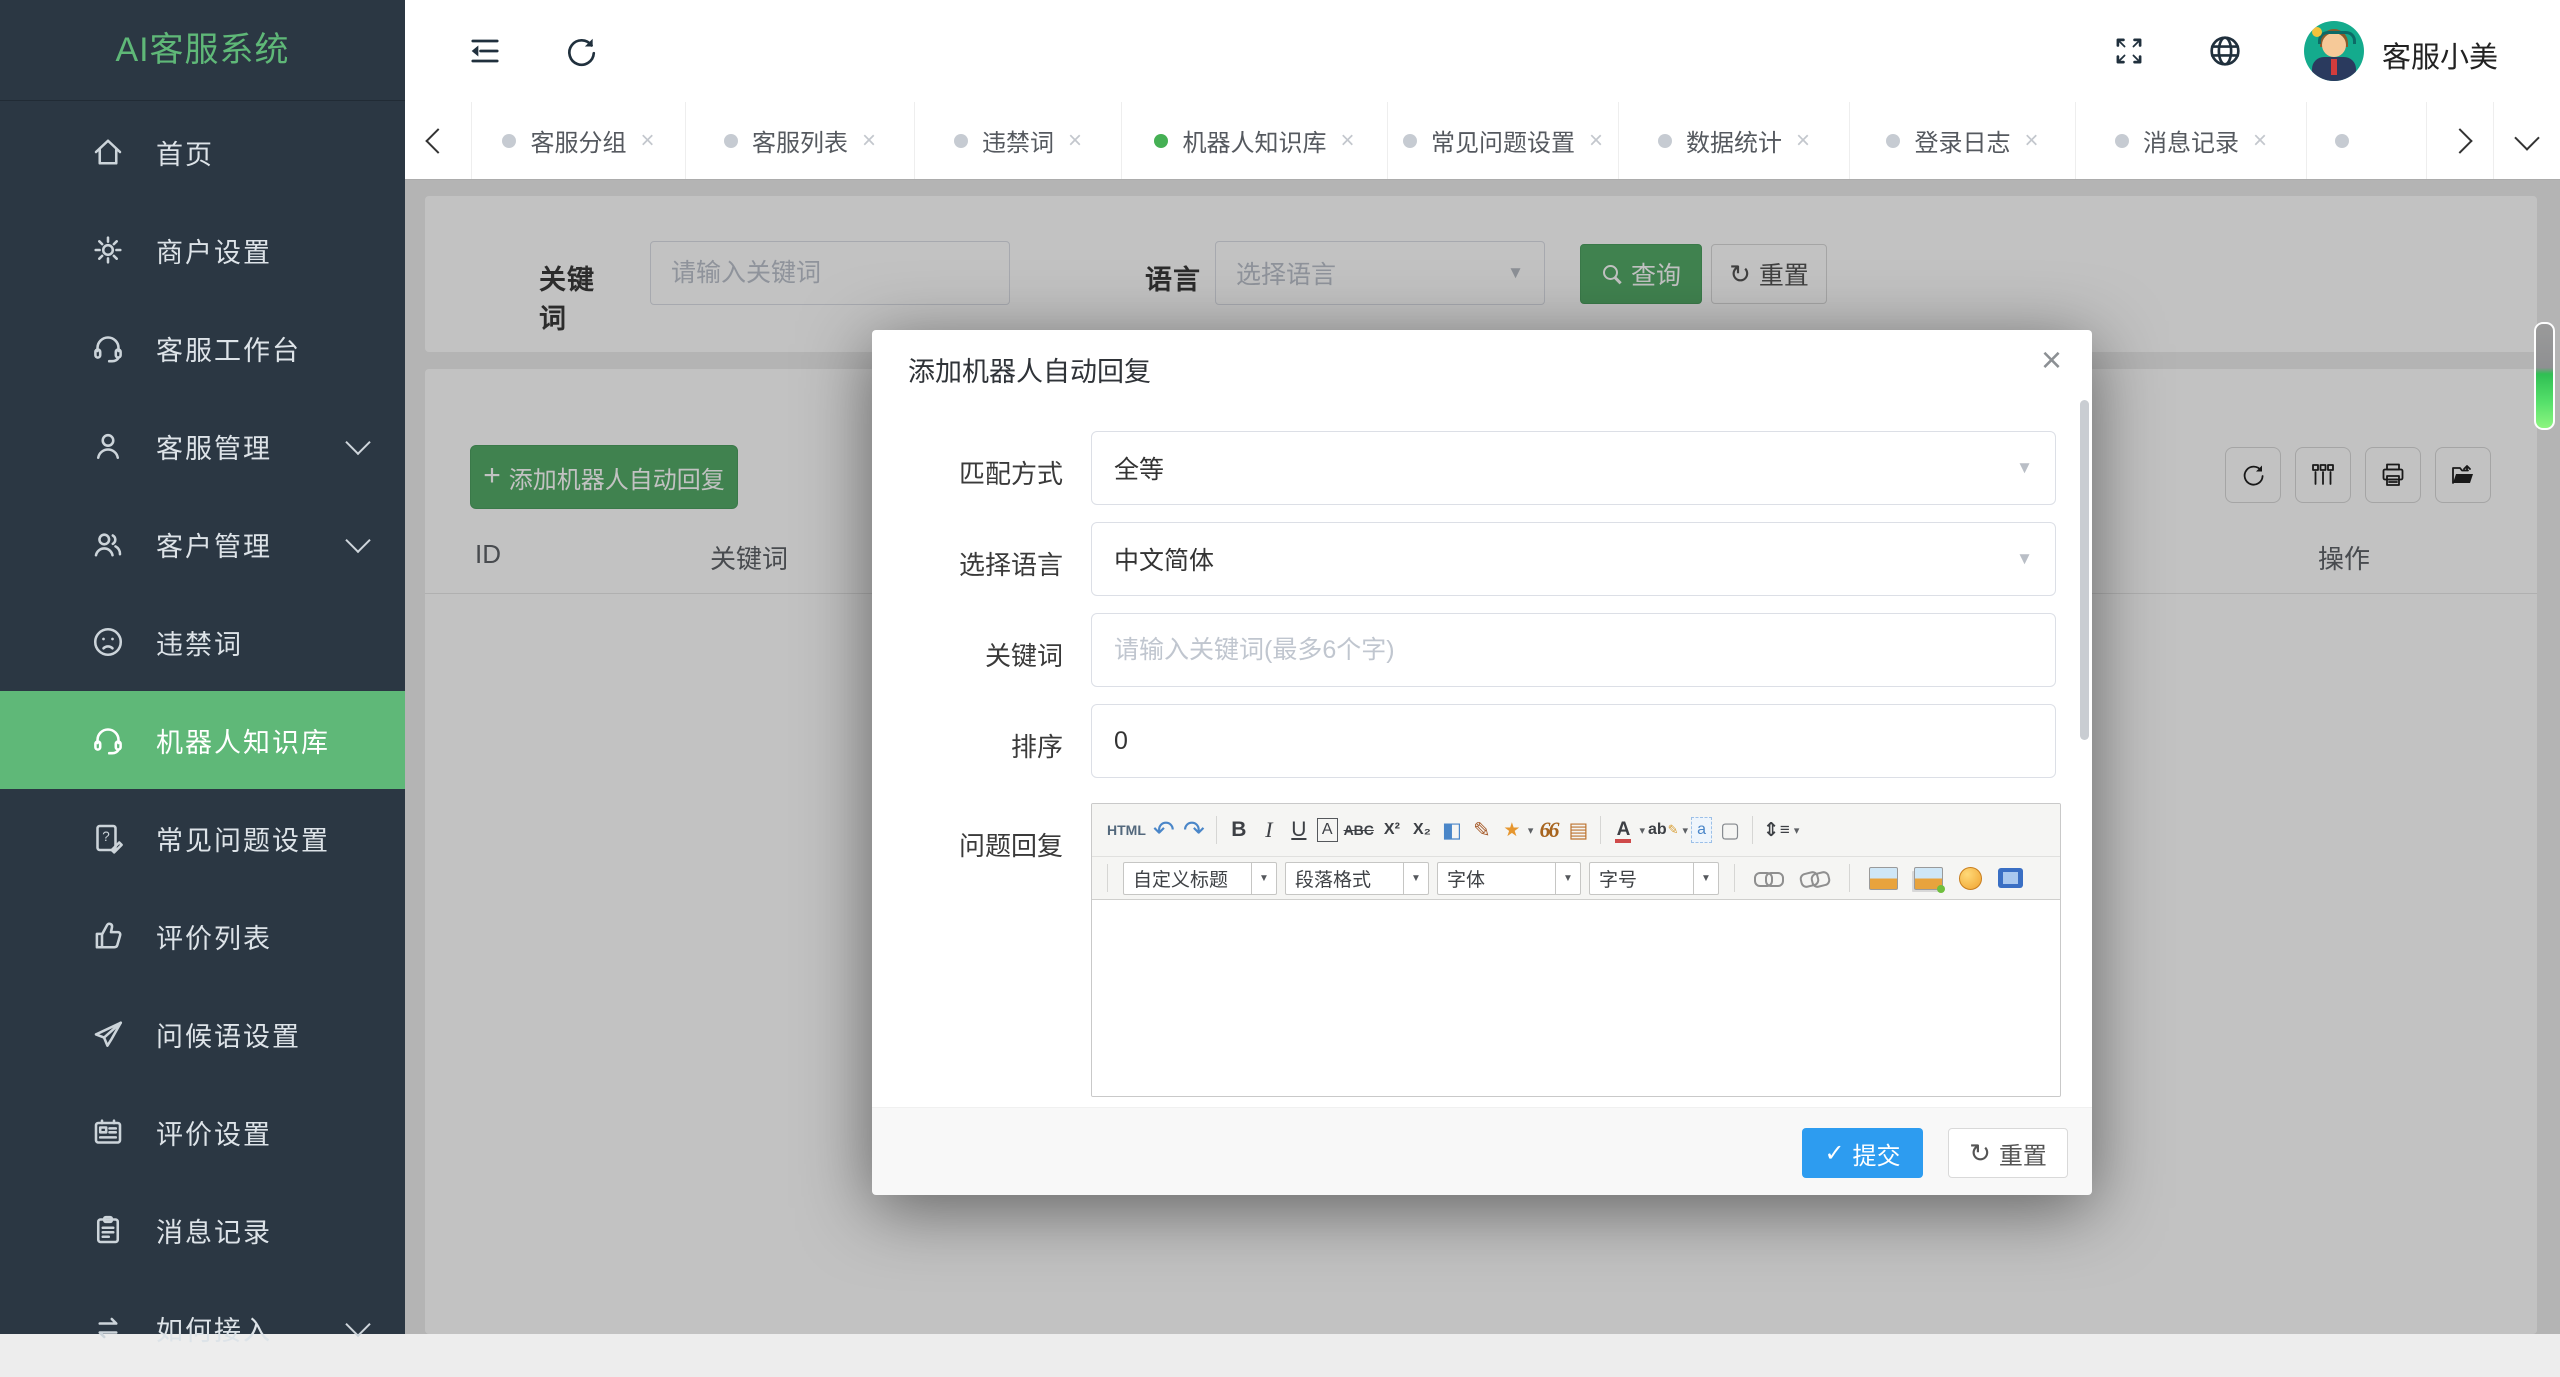 The width and height of the screenshot is (2560, 1377). Describe the element at coordinates (1701, 830) in the screenshot. I see `anchor-icon: a` at that location.